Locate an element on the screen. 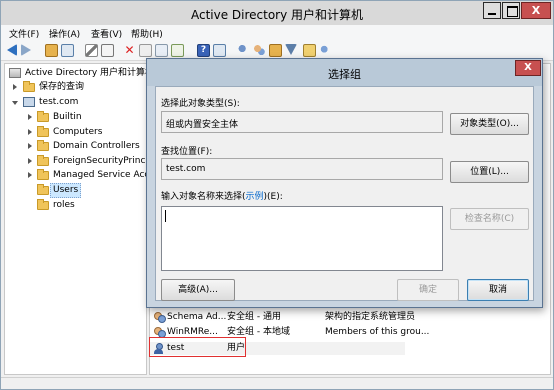 Image resolution: width=554 pixels, height=390 pixels. tree-node-computers: Computers is located at coordinates (77, 132).